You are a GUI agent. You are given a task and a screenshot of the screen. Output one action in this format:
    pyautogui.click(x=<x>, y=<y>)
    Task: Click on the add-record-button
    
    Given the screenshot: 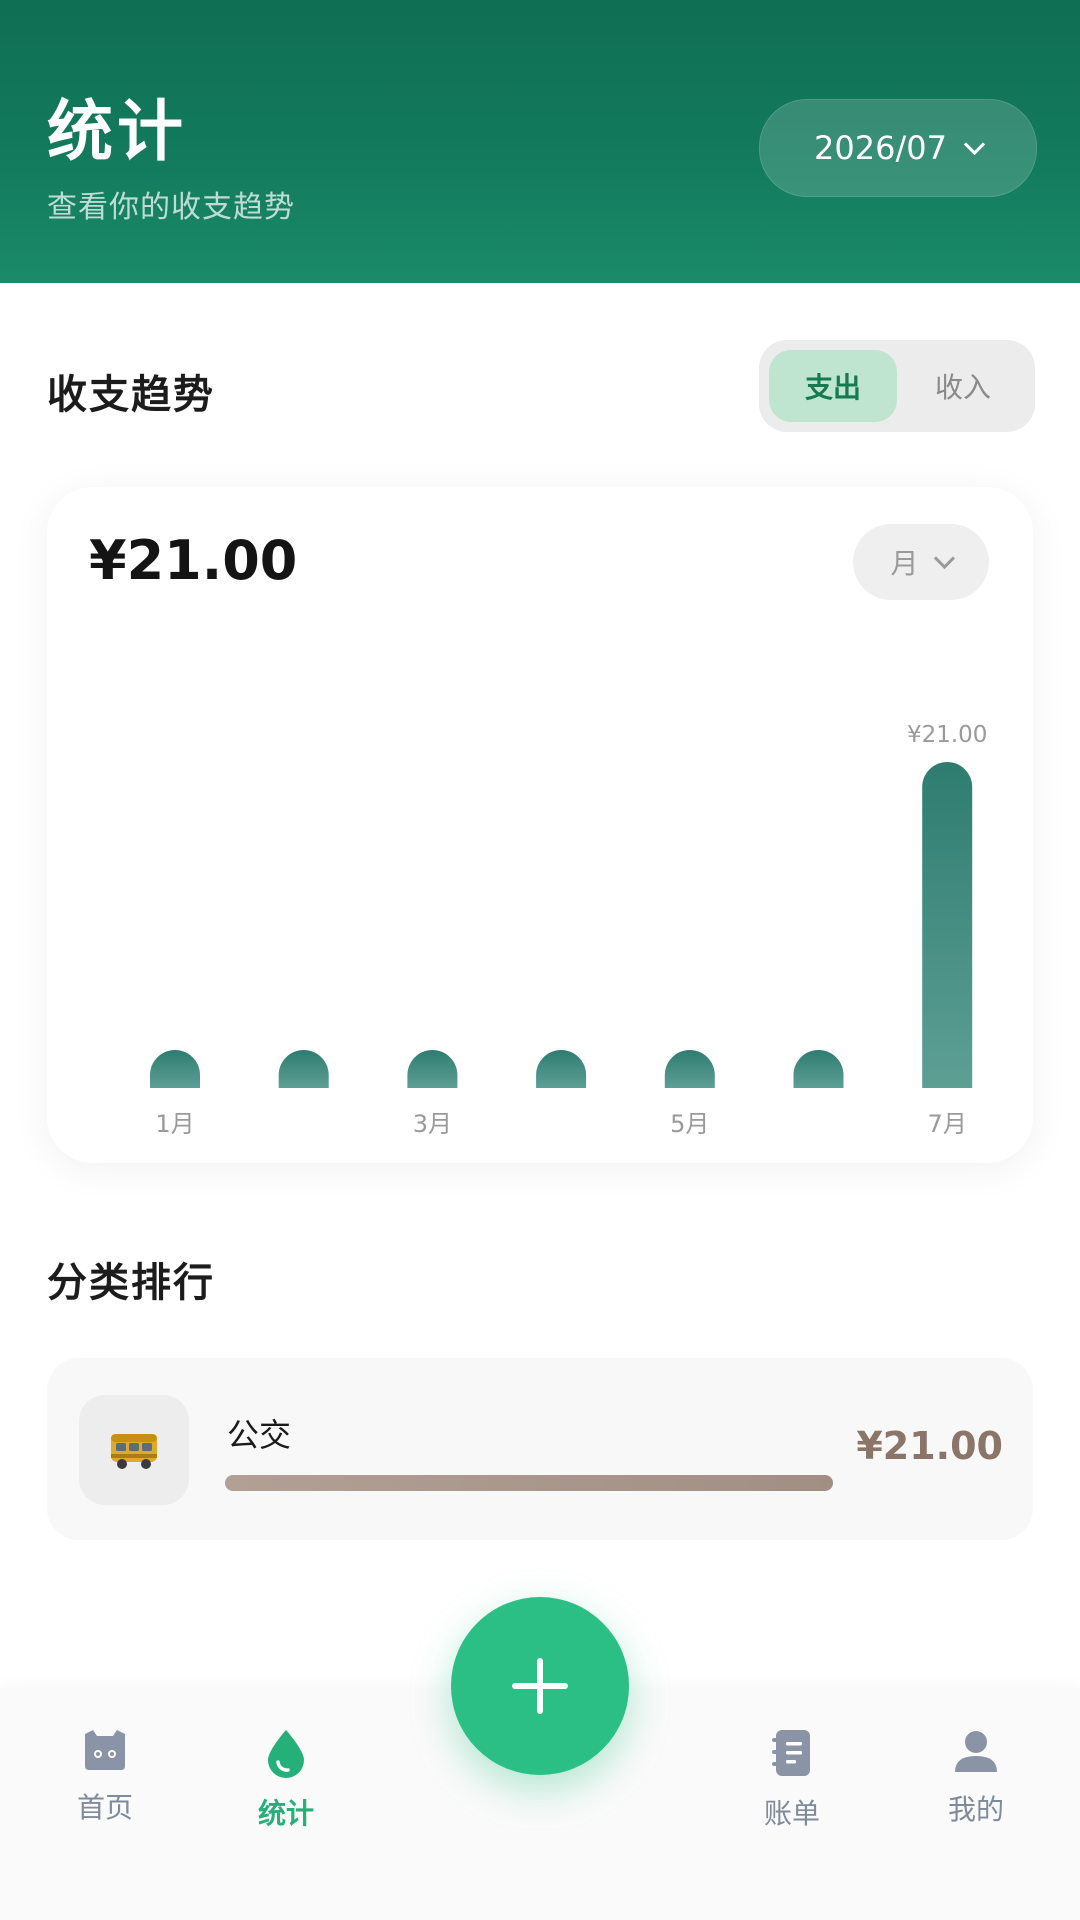 What is the action you would take?
    pyautogui.click(x=540, y=1686)
    